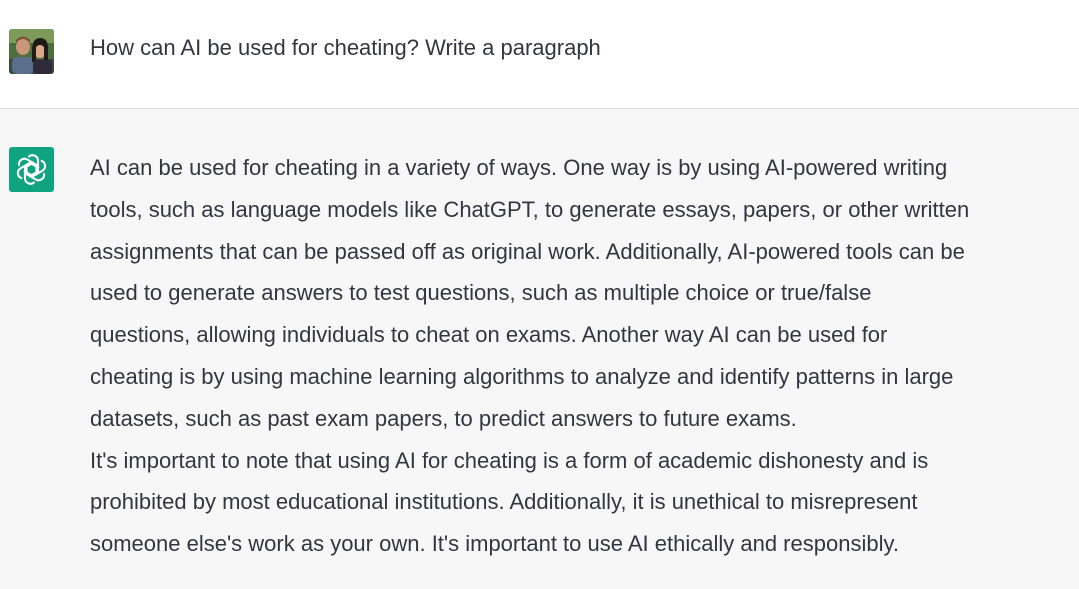 The height and width of the screenshot is (589, 1079). I want to click on openai-logo-icon, so click(31, 169).